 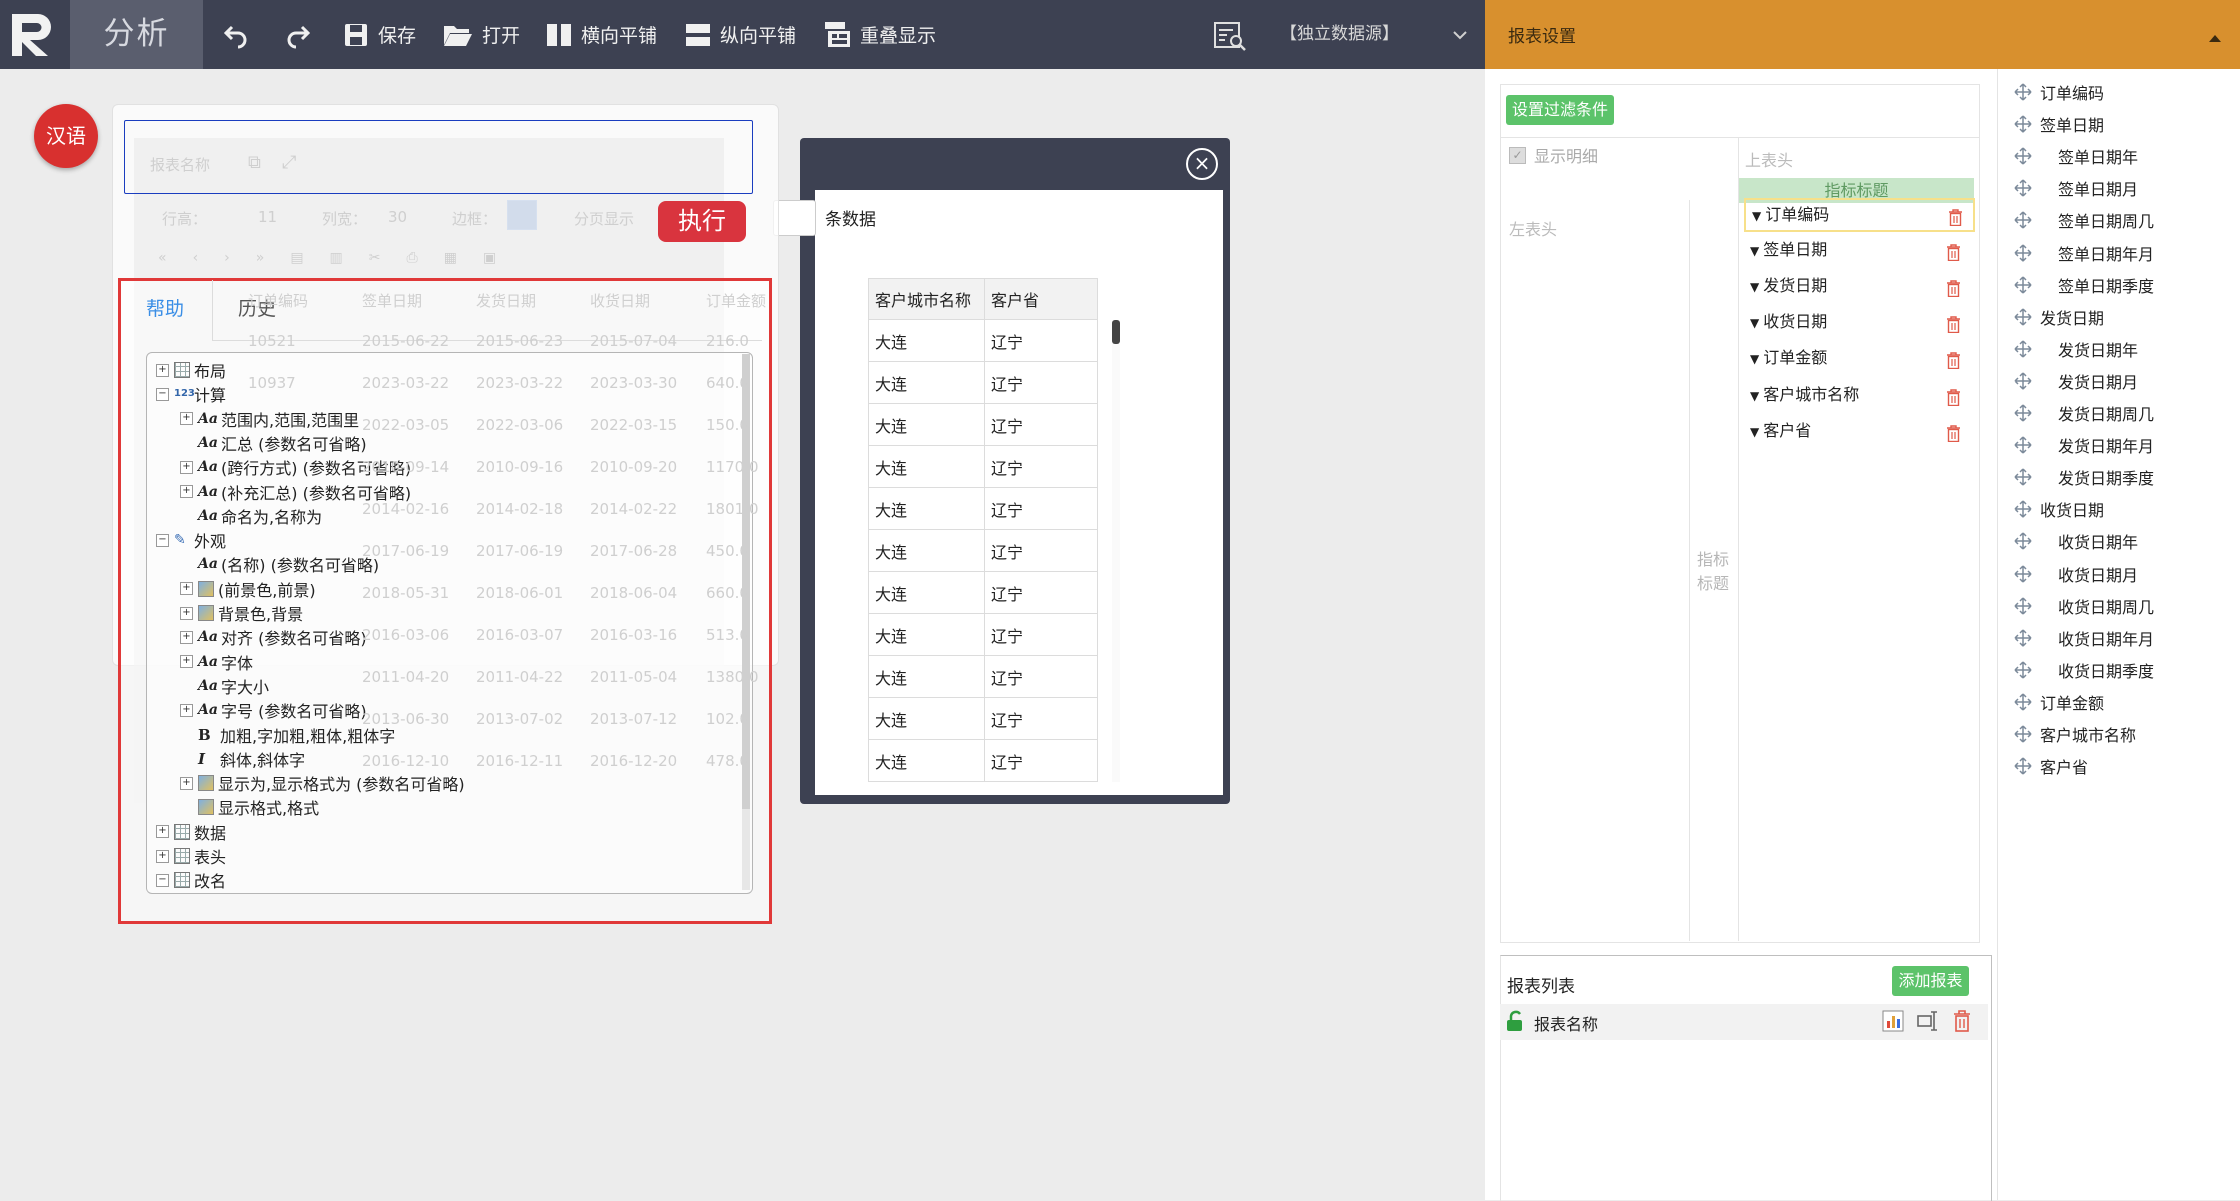 What do you see at coordinates (2215, 38) in the screenshot?
I see `collapse-caret-up-icon` at bounding box center [2215, 38].